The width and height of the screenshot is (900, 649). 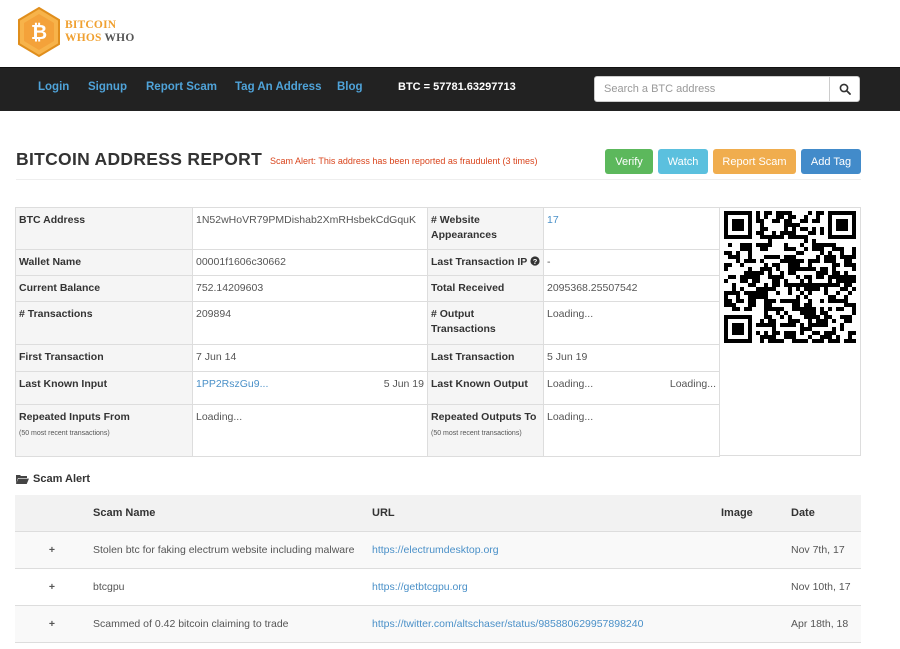 I want to click on add-tag-button: Add Tag, so click(x=831, y=161).